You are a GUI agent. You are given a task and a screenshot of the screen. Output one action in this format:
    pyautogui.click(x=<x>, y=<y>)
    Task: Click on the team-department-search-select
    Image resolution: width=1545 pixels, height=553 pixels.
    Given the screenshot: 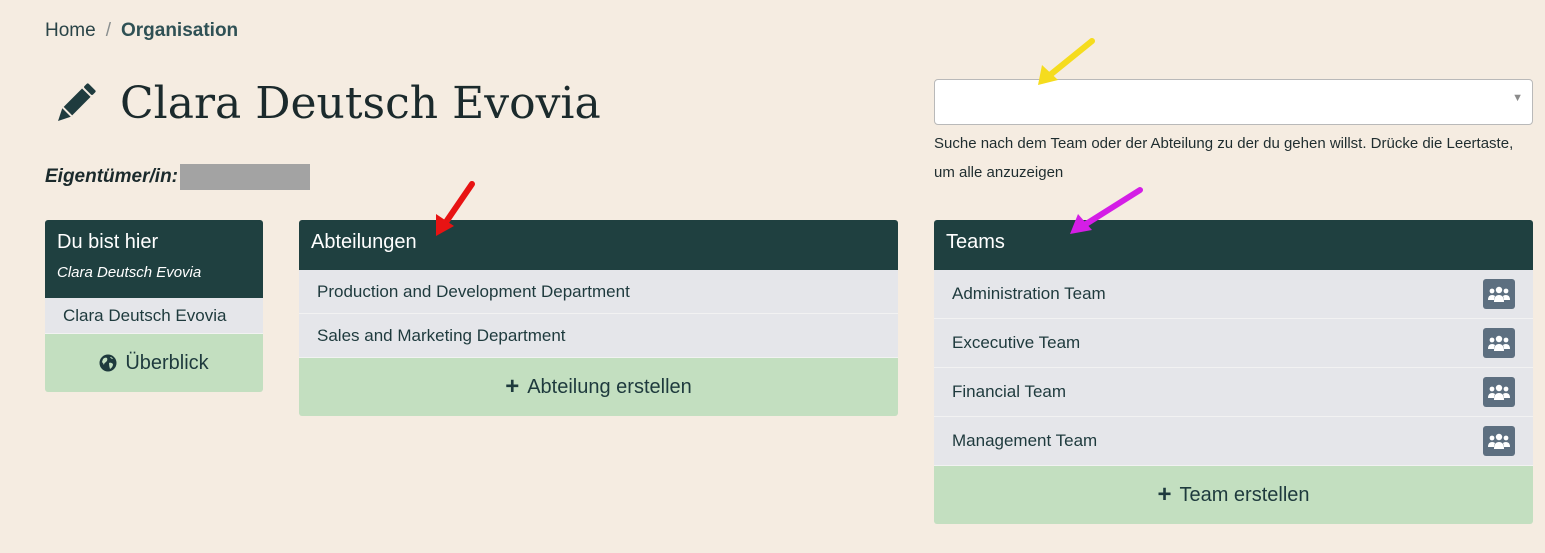 What is the action you would take?
    pyautogui.click(x=1233, y=102)
    